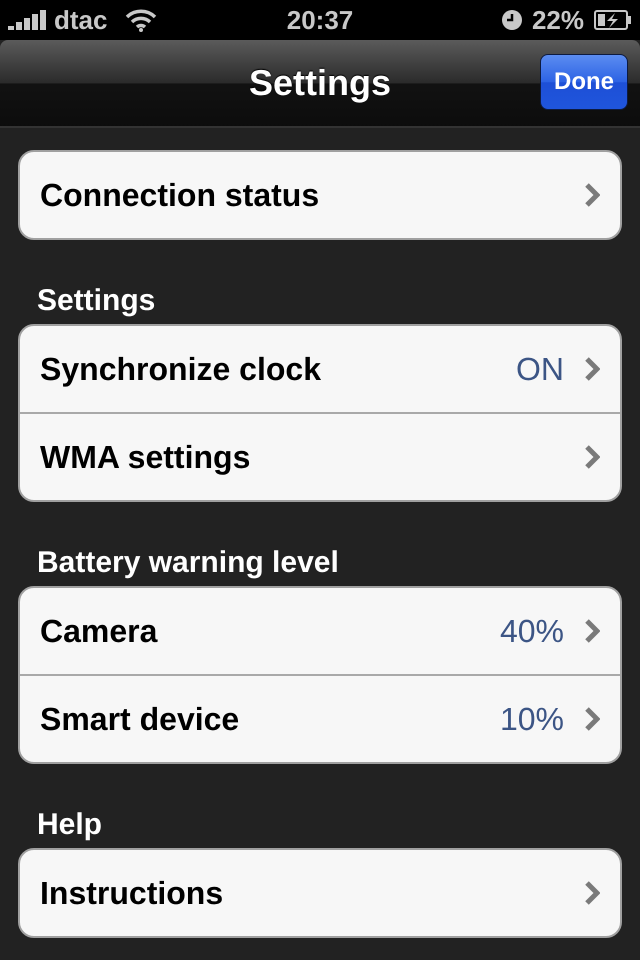 This screenshot has width=640, height=960. I want to click on battery-percentage: 22%, so click(558, 20).